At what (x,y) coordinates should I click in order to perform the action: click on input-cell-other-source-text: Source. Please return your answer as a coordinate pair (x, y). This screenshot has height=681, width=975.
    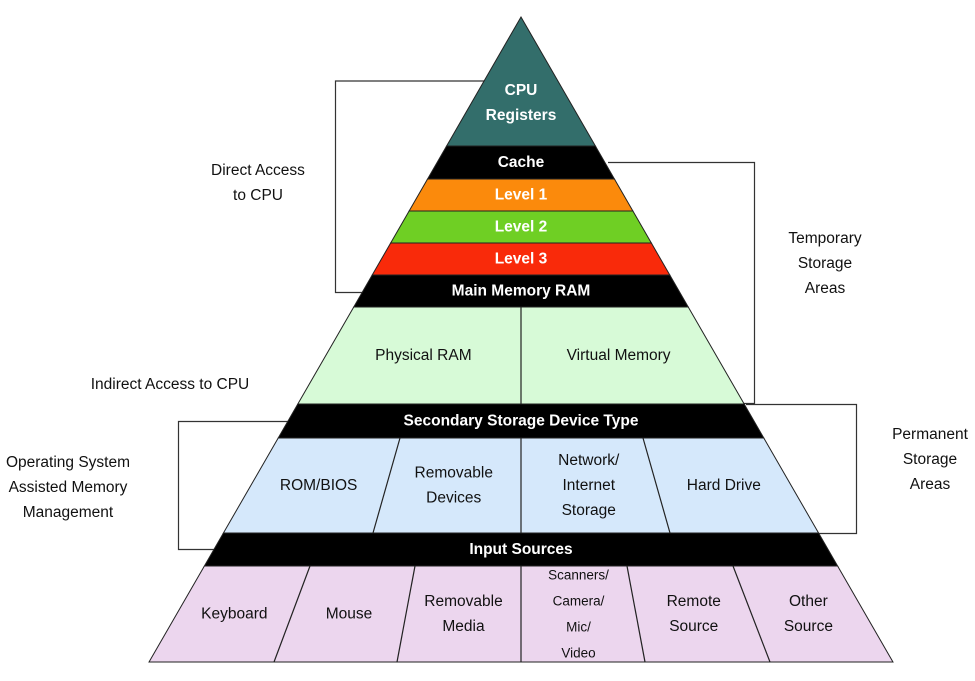
    Looking at the image, I should click on (808, 626).